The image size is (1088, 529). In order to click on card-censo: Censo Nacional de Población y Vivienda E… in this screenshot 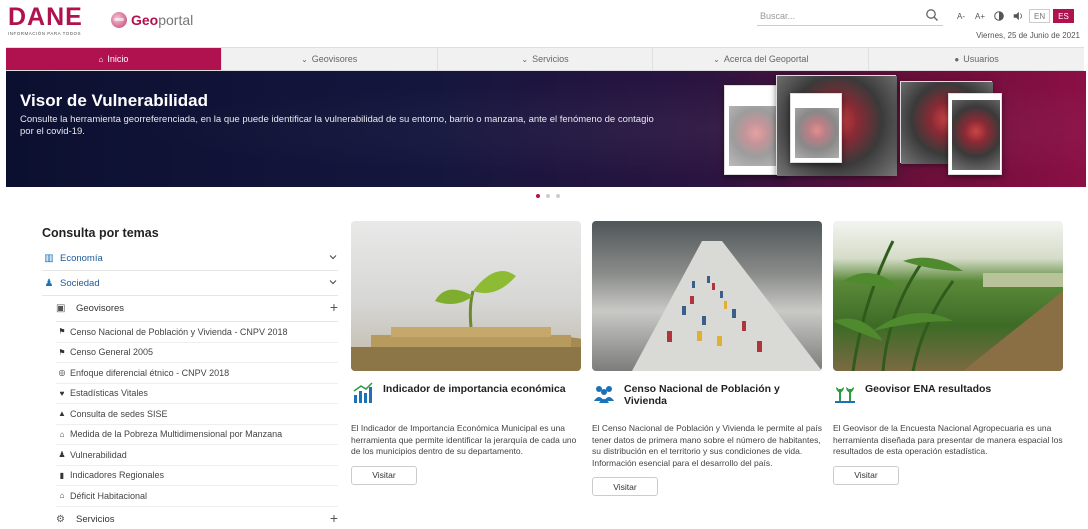, I will do `click(707, 358)`.